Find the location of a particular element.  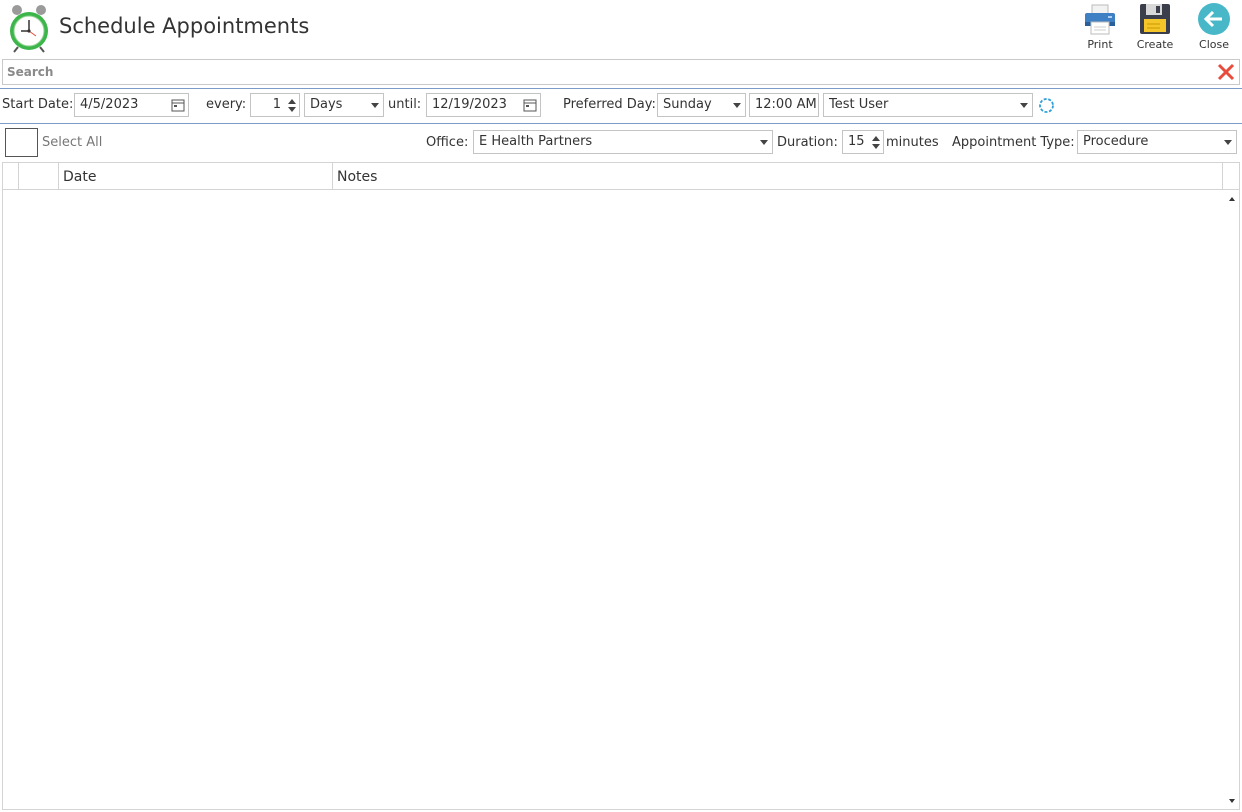

user-value: Test User is located at coordinates (859, 104).